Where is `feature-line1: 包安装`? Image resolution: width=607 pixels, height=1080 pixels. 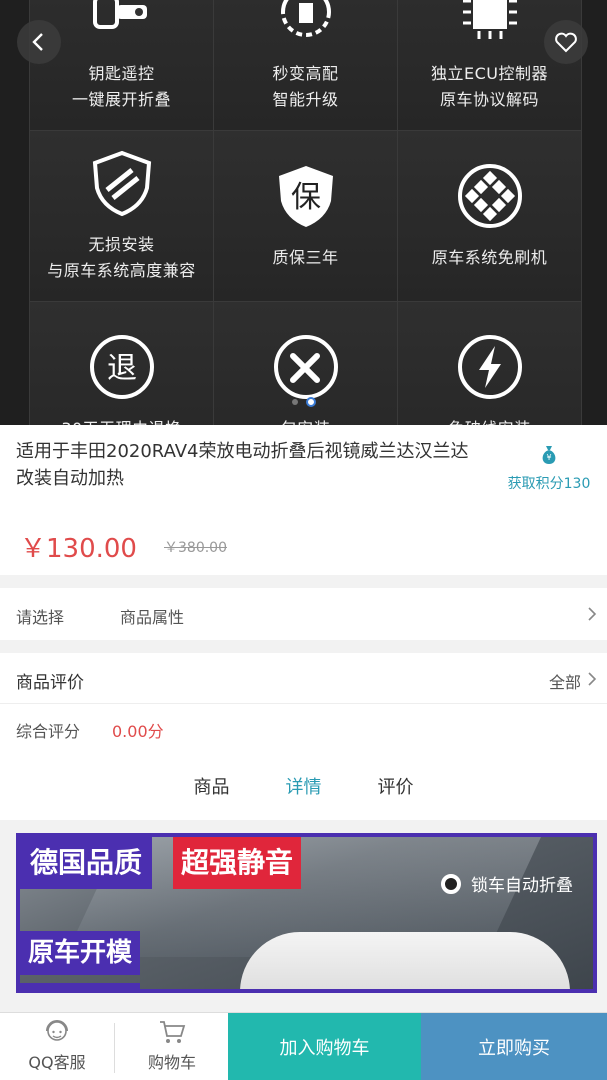 feature-line1: 包安装 is located at coordinates (306, 420).